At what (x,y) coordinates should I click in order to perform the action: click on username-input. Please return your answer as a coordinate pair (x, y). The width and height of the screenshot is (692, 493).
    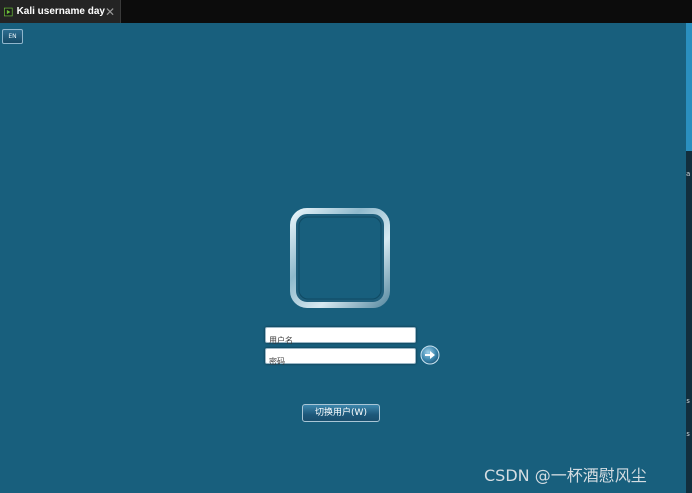
    Looking at the image, I should click on (340, 340).